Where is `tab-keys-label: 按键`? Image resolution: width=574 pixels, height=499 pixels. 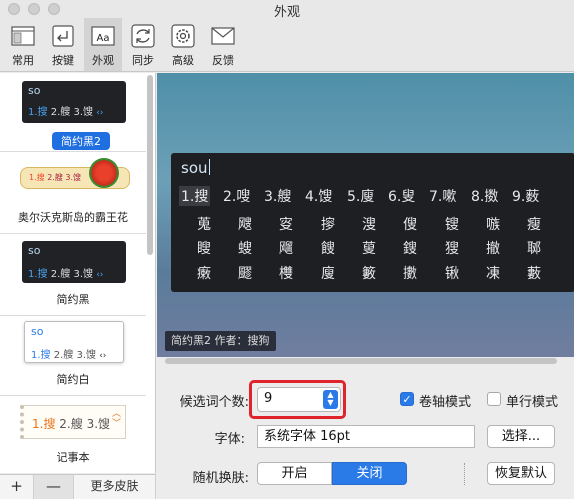 tab-keys-label: 按键 is located at coordinates (63, 60).